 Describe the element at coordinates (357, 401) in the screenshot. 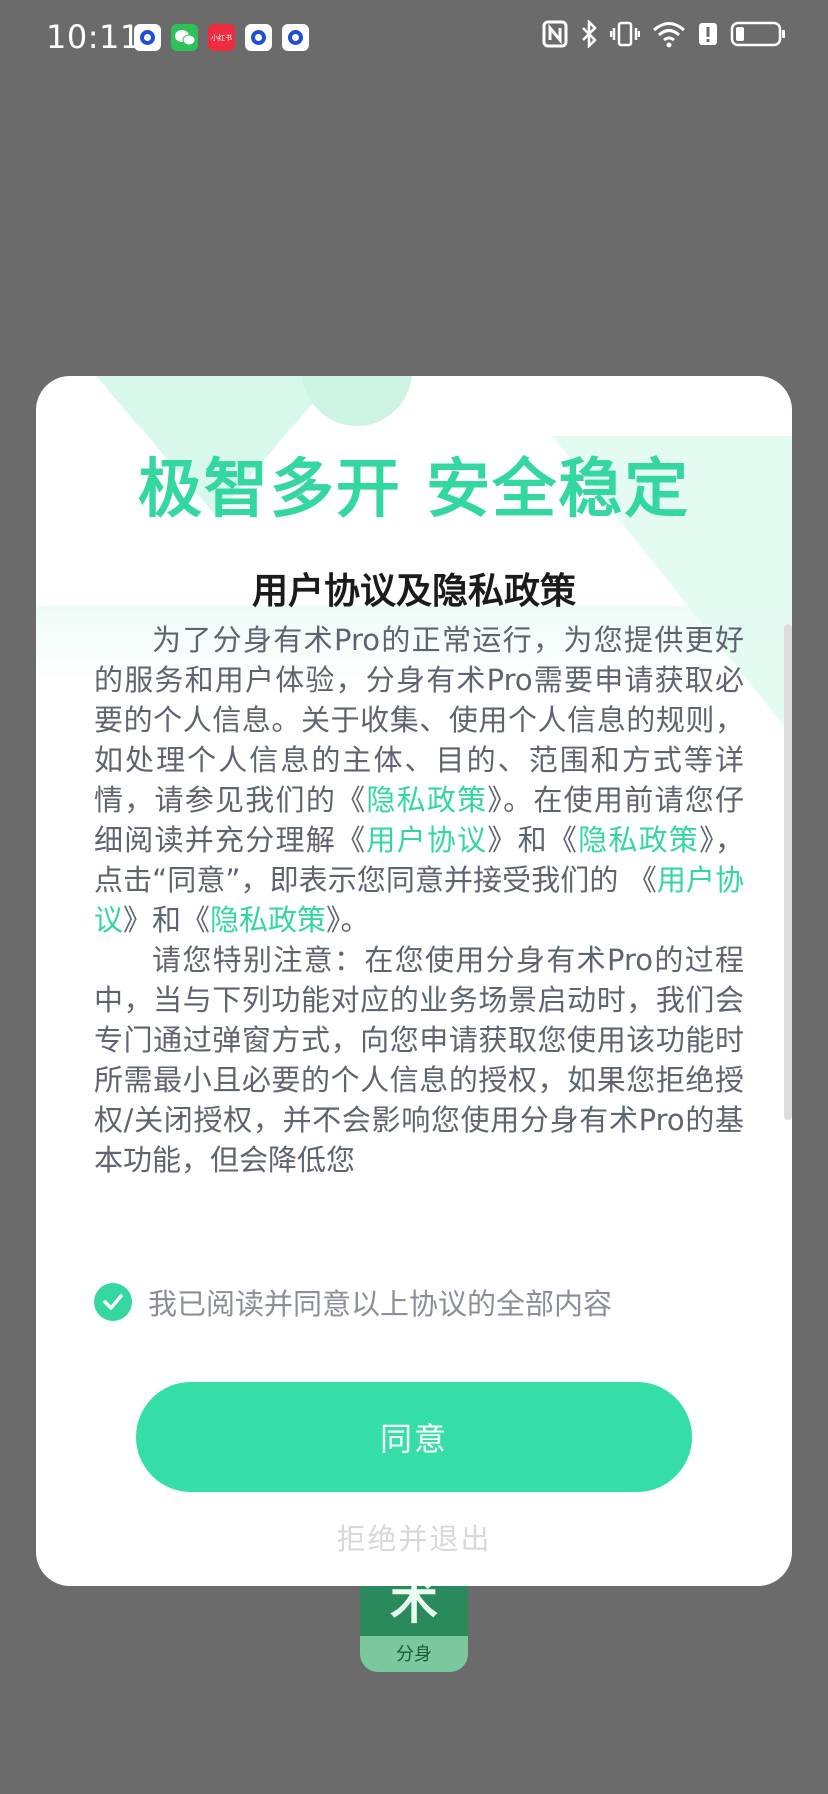

I see `decor-circle` at that location.